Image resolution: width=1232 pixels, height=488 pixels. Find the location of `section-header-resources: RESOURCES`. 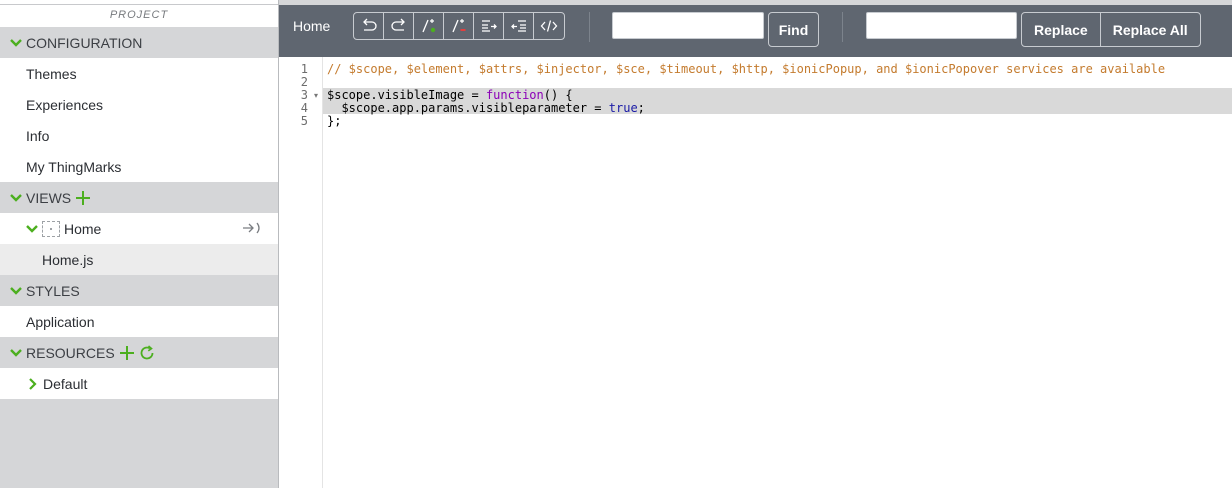

section-header-resources: RESOURCES is located at coordinates (139, 352).